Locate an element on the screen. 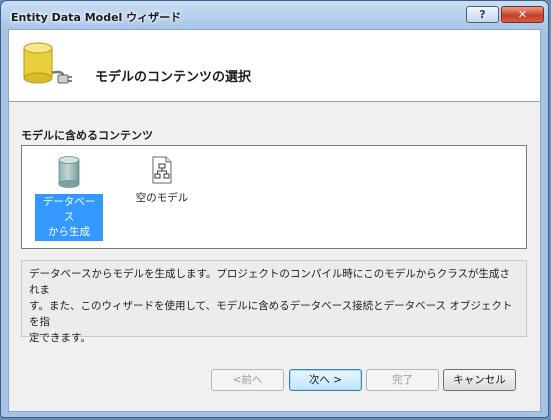 The height and width of the screenshot is (420, 551). help-button: ? is located at coordinates (482, 14).